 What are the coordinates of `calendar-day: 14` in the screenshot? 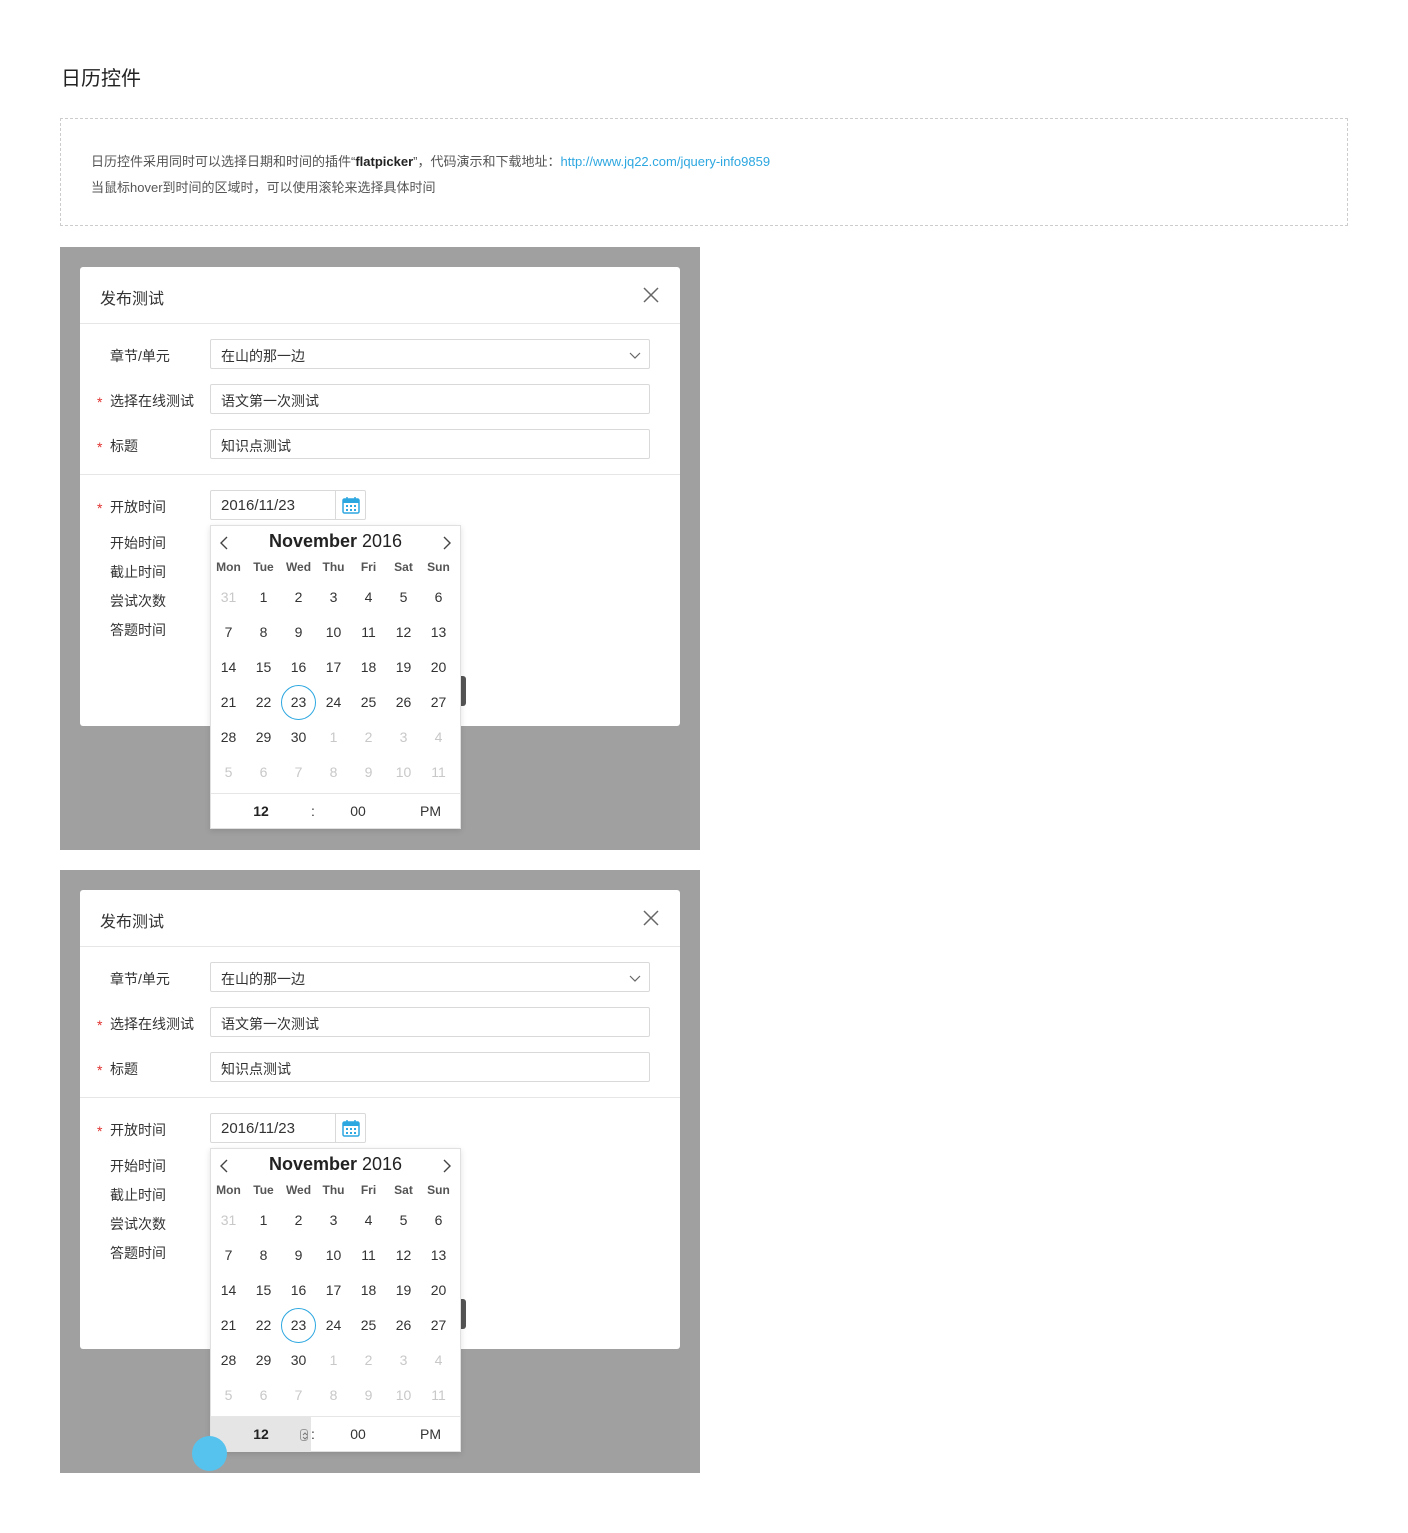 It's located at (228, 1290).